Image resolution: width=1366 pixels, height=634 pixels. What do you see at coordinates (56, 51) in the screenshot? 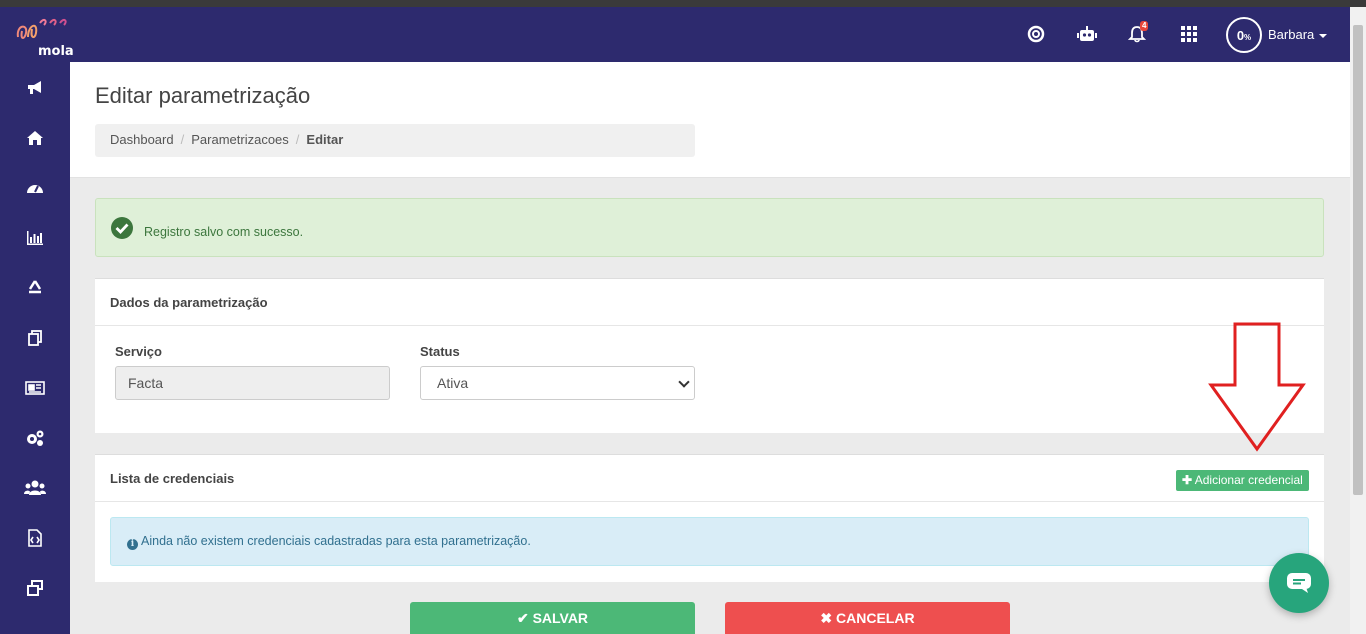
I see `logo-text: mola` at bounding box center [56, 51].